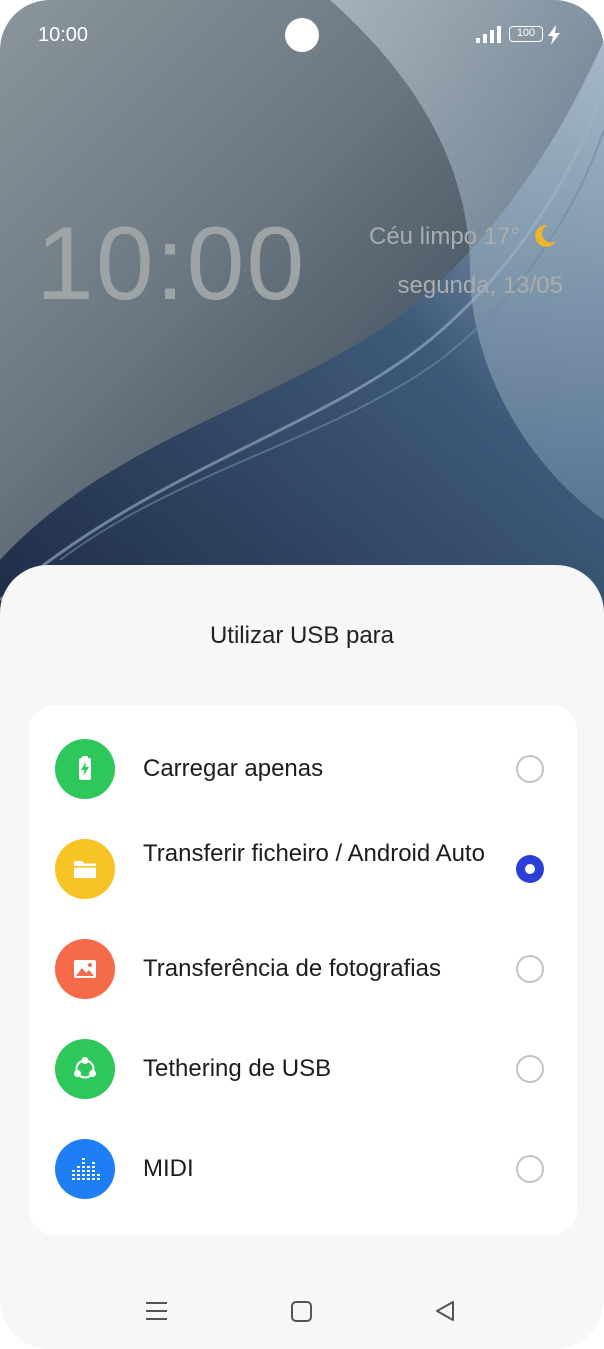 The width and height of the screenshot is (604, 1349). What do you see at coordinates (168, 1168) in the screenshot?
I see `option-label: MIDI` at bounding box center [168, 1168].